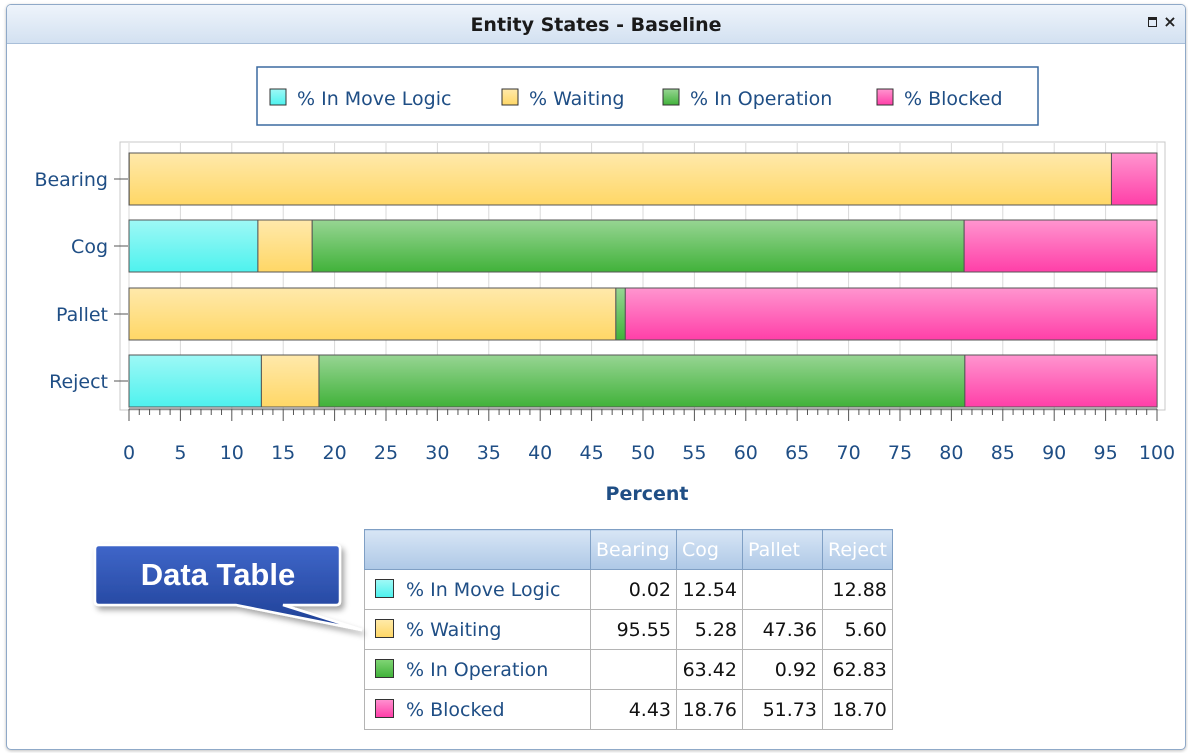 The image size is (1188, 753). What do you see at coordinates (455, 709) in the screenshot?
I see `row-label-text: % Blocked` at bounding box center [455, 709].